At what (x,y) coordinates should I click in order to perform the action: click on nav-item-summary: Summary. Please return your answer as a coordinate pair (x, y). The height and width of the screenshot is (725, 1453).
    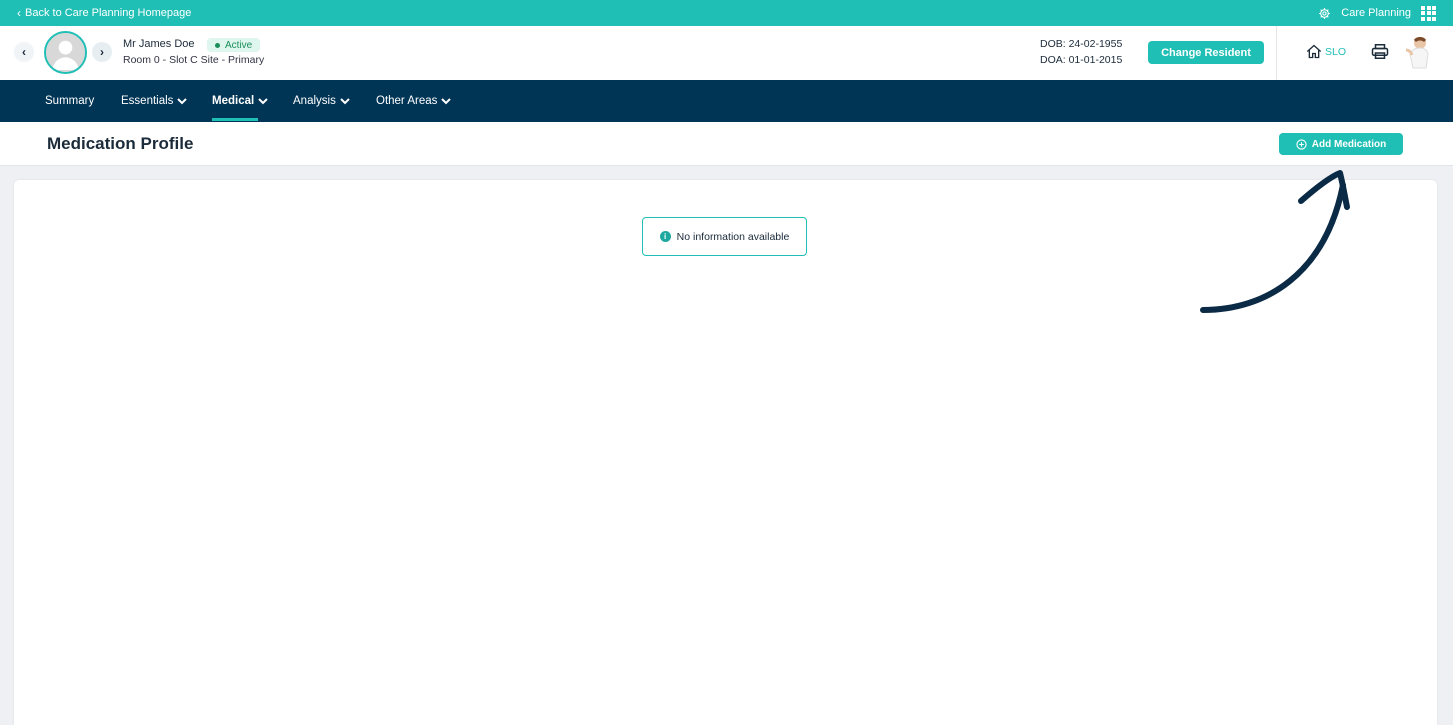
    Looking at the image, I should click on (69, 101).